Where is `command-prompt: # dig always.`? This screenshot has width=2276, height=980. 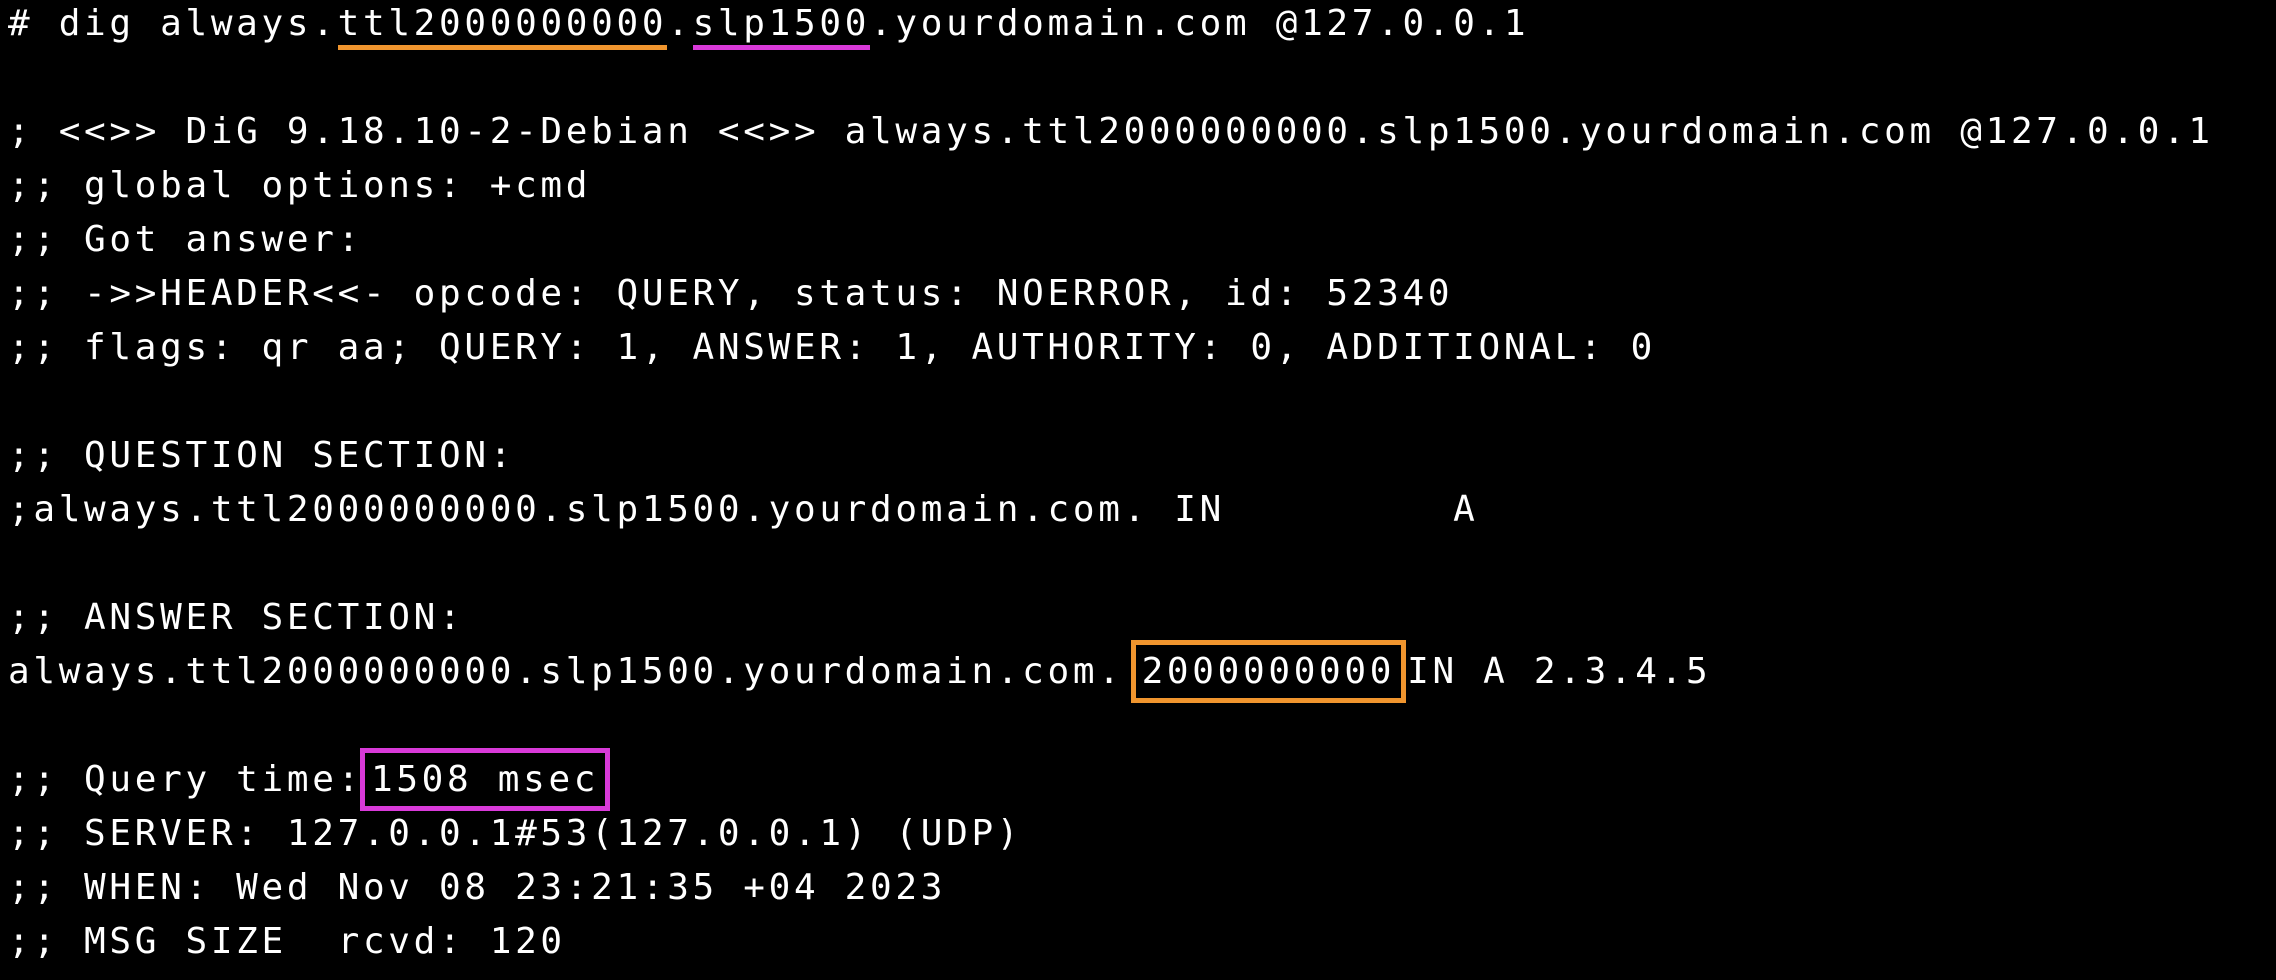 command-prompt: # dig always. is located at coordinates (173, 23).